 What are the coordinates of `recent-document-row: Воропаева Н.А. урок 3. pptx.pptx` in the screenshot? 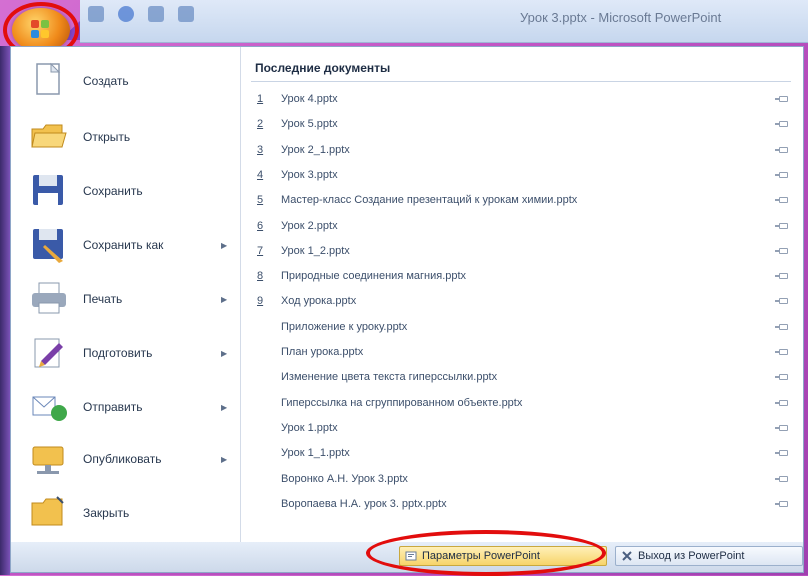 It's located at (525, 505).